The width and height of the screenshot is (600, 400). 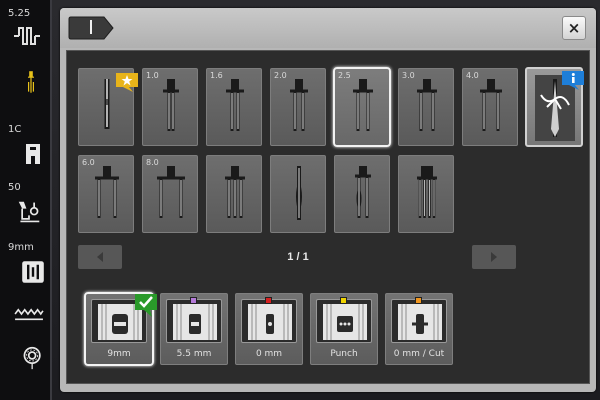 I want to click on sidebar-item-needle, so click(x=26, y=90).